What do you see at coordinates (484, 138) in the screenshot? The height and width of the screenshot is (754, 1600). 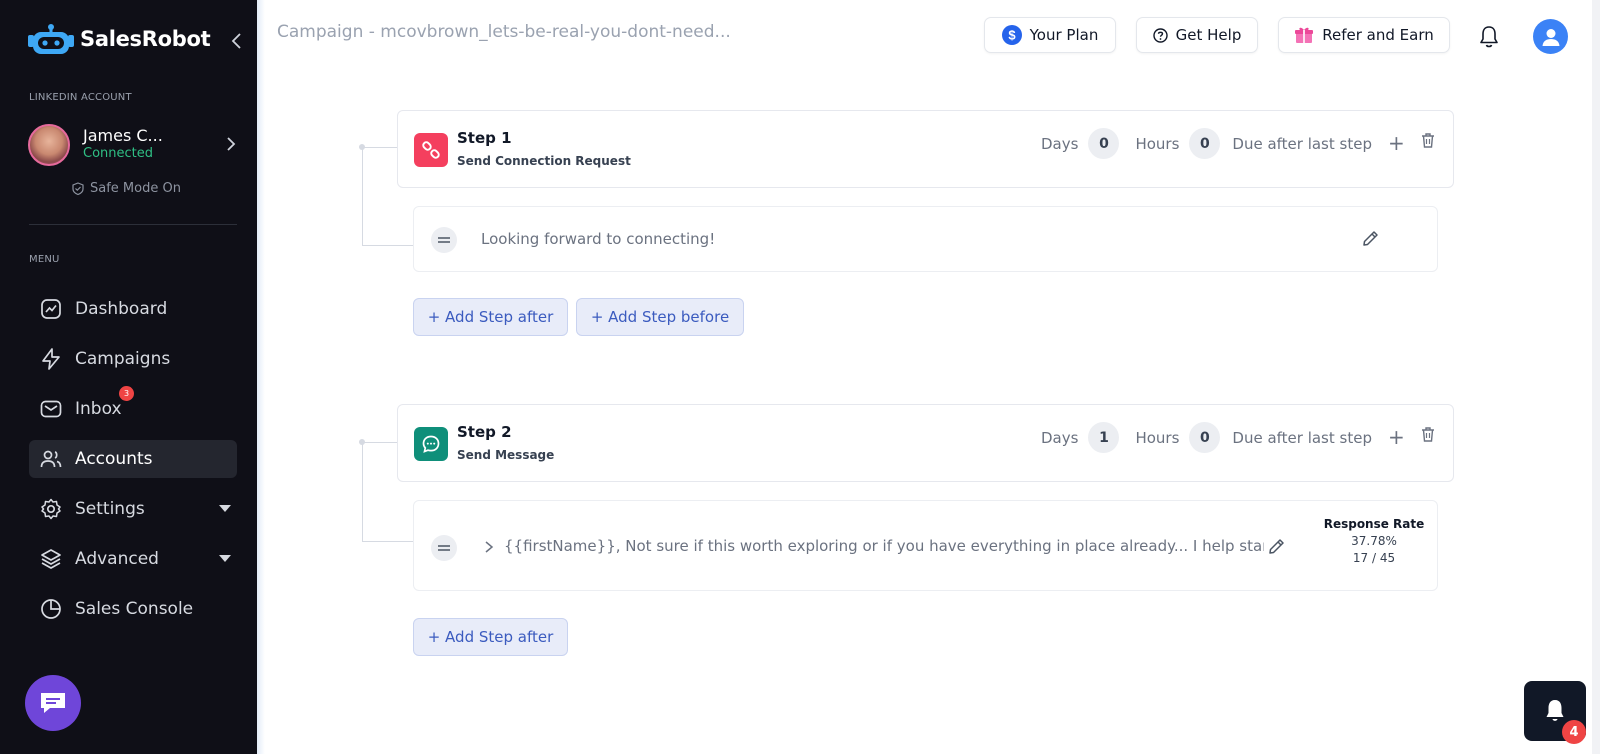 I see `step-title: Step 1` at bounding box center [484, 138].